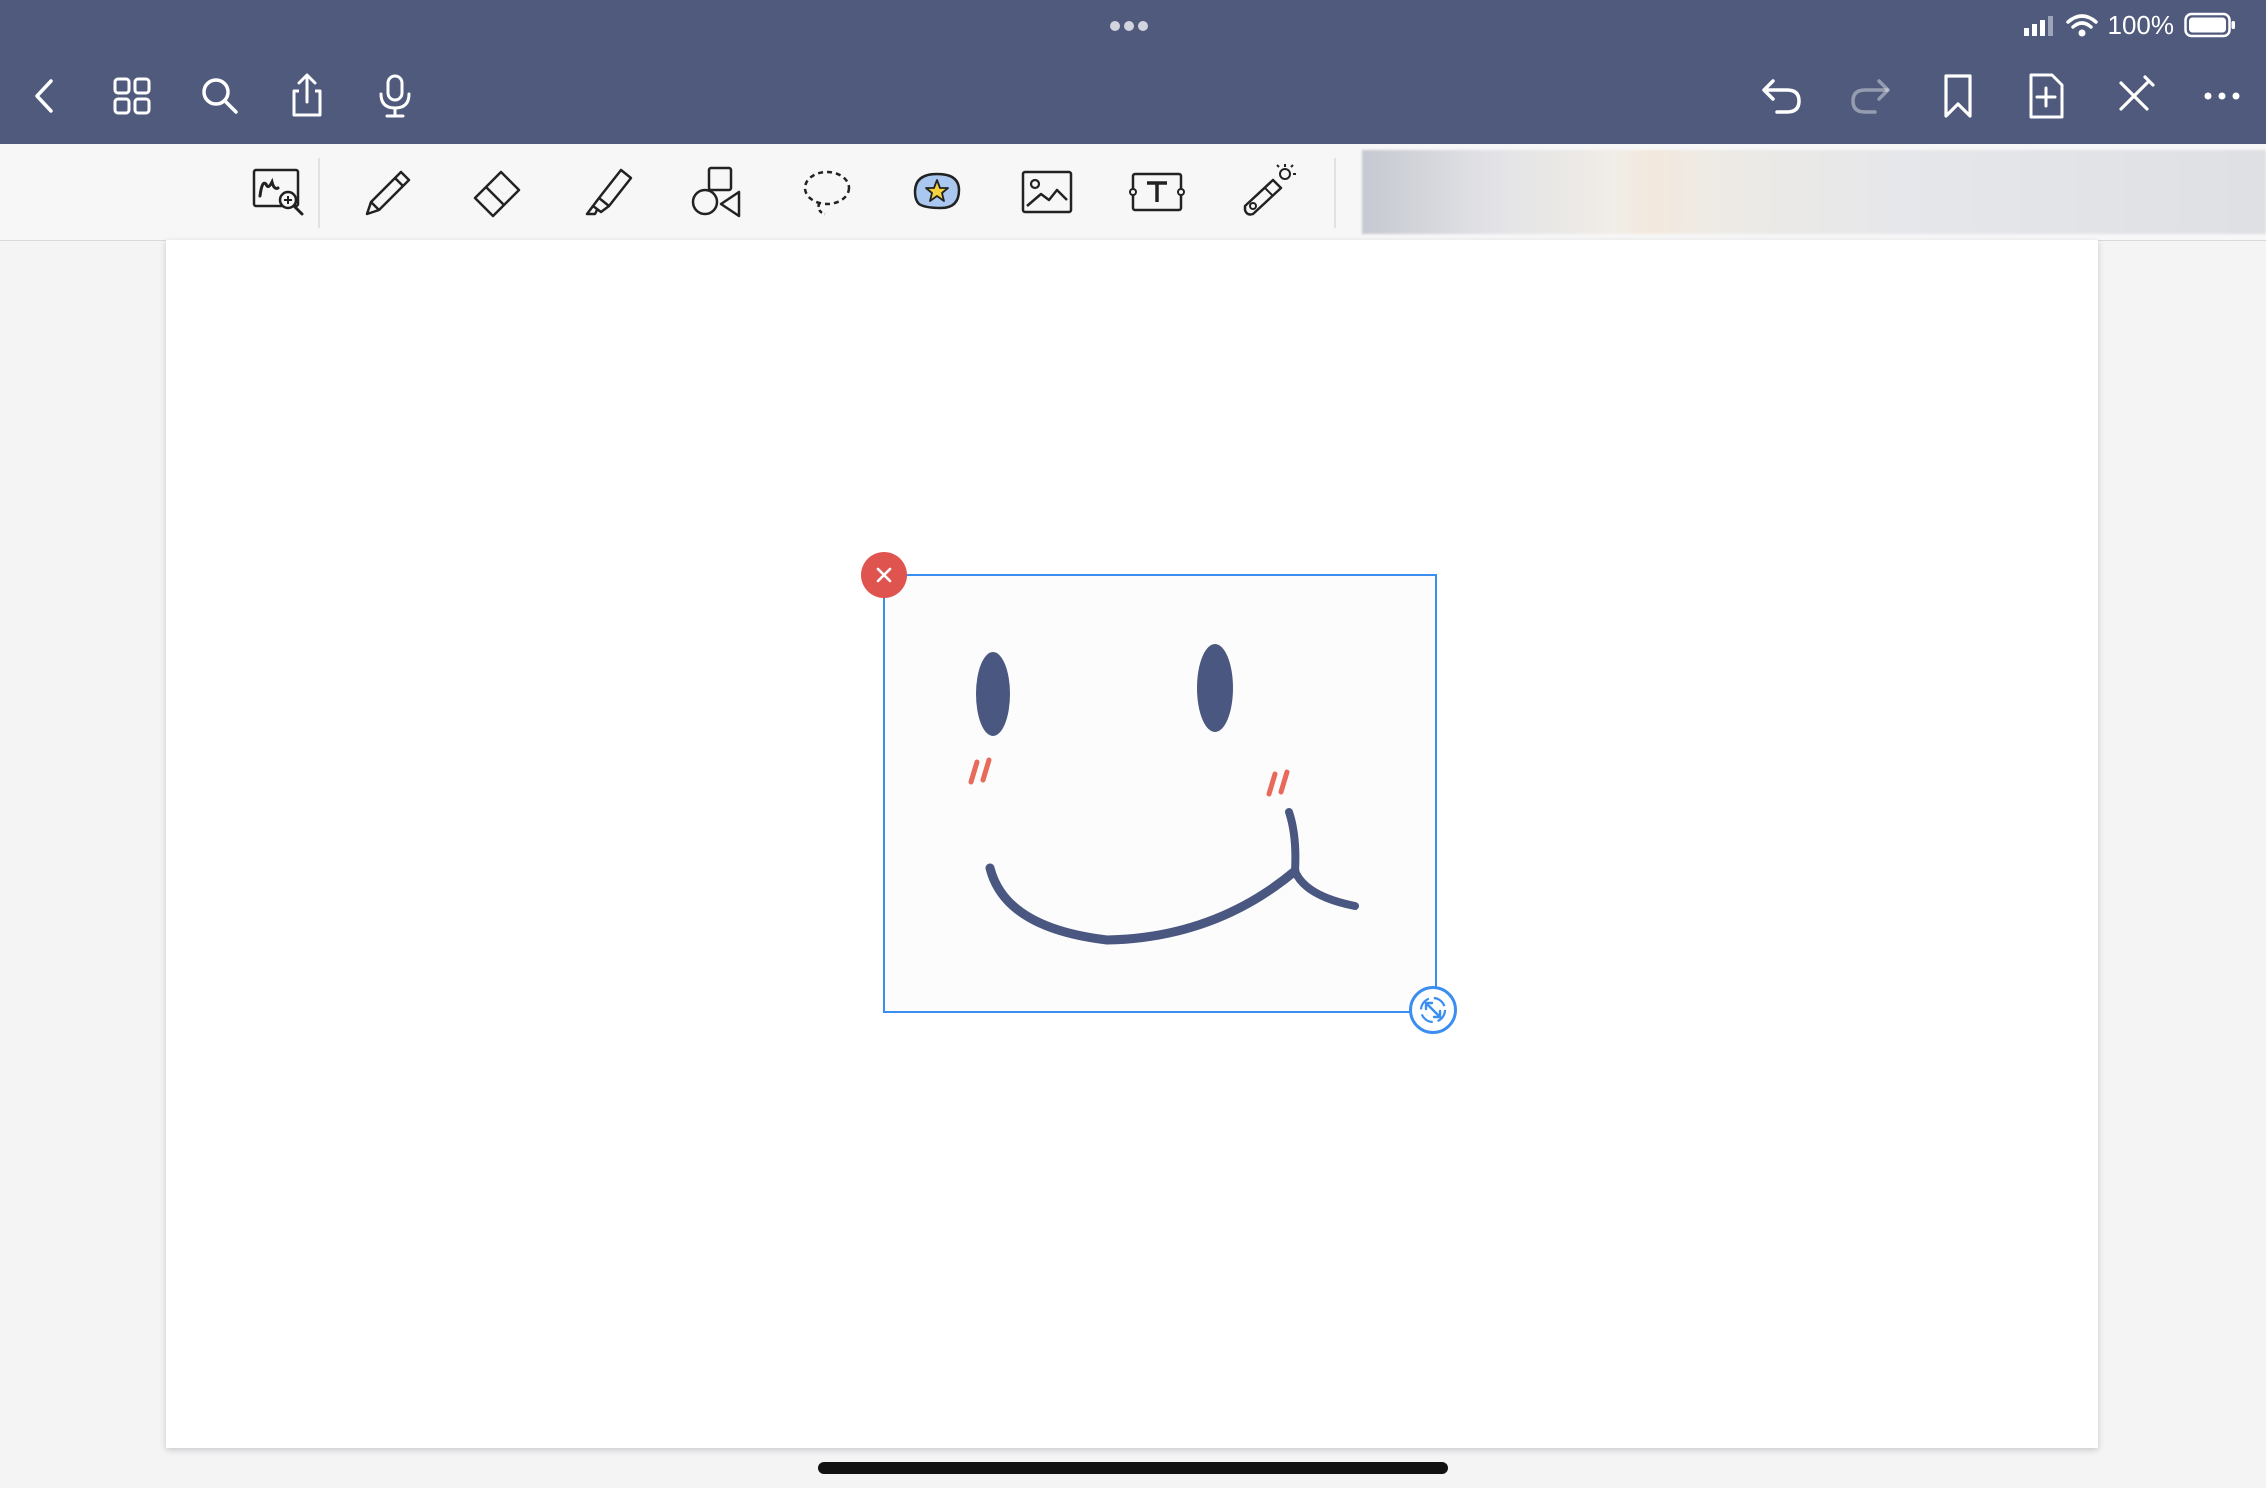  I want to click on selected-sticker, so click(1160, 793).